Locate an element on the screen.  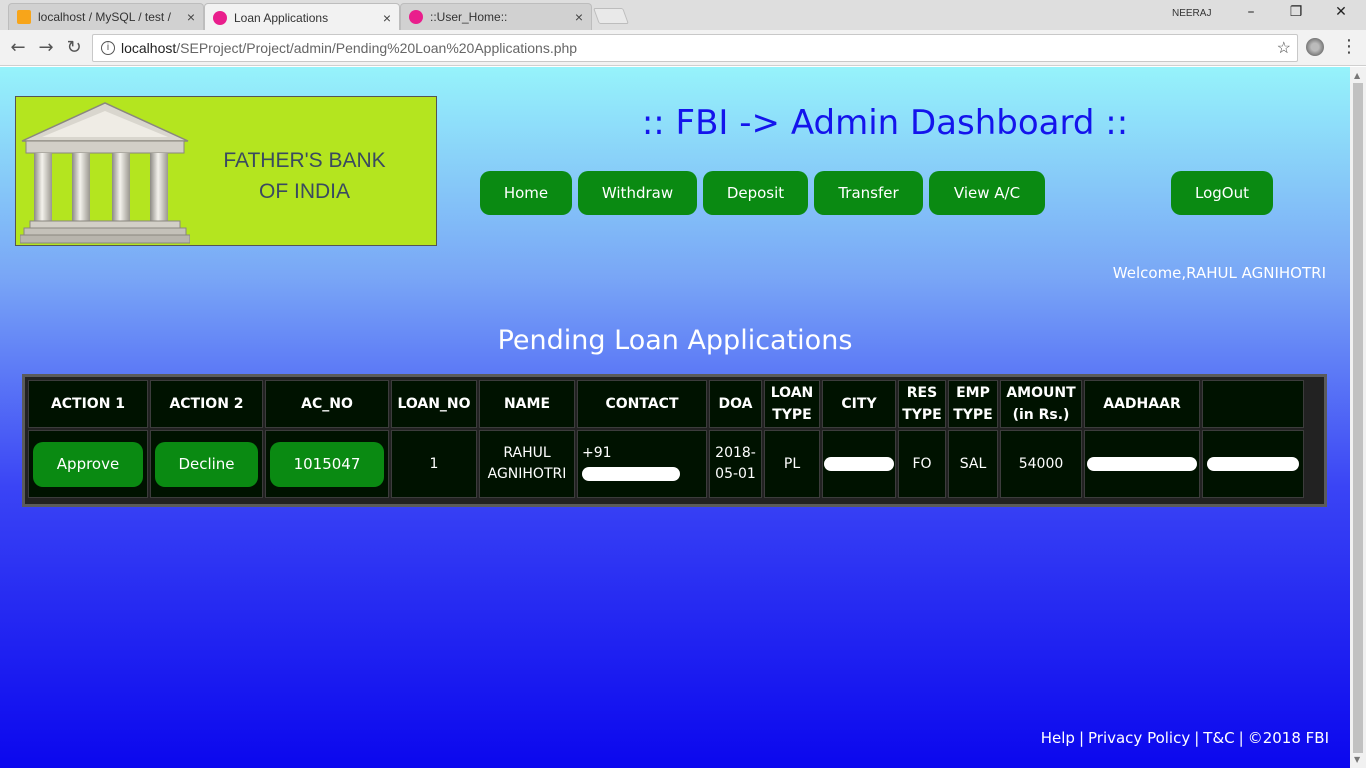
cell-doa: 2018- 05-01 is located at coordinates (735, 464).